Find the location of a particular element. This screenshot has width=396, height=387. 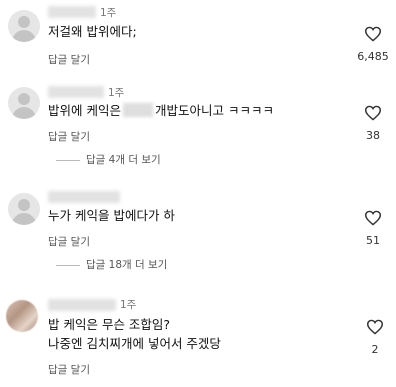

view-more-replies-label: 답글 18개 더 보기 is located at coordinates (127, 265).